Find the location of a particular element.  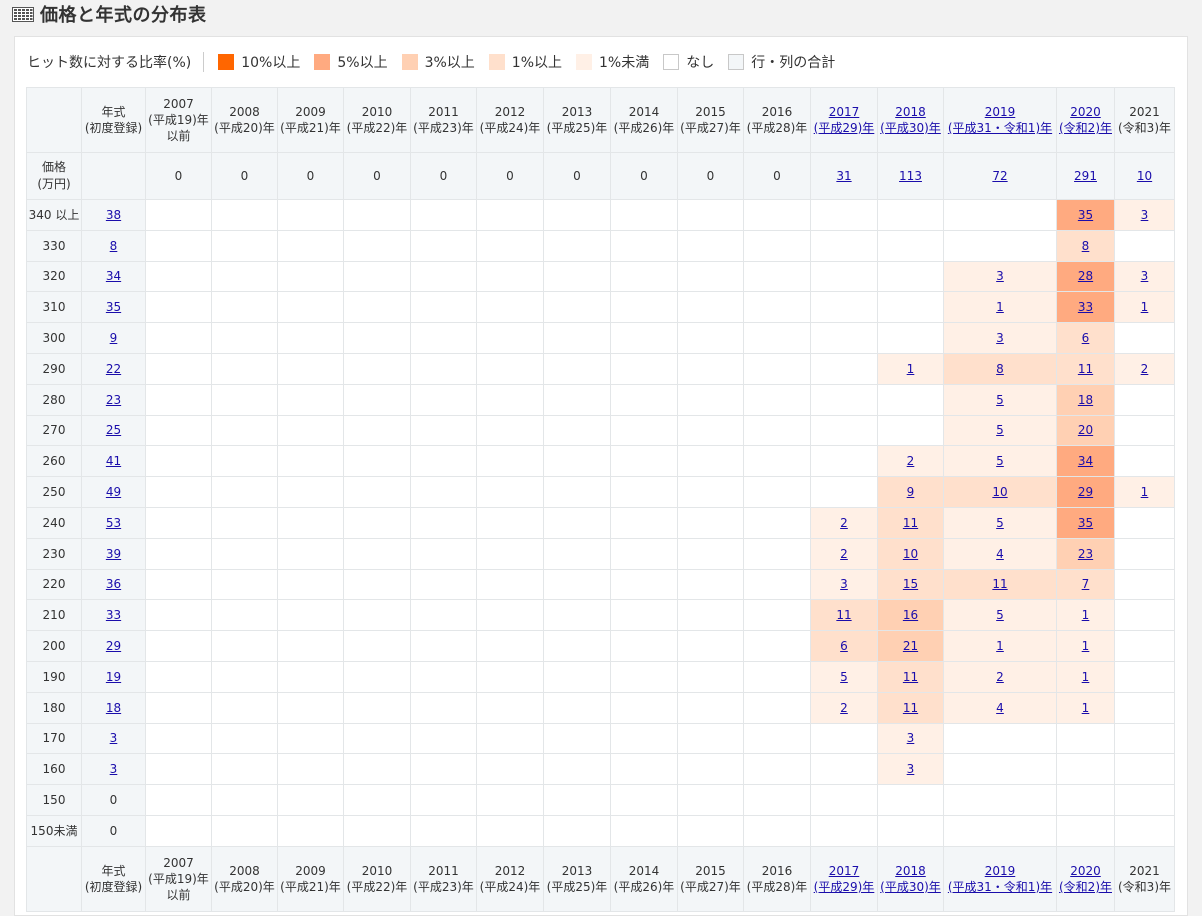

row-total-value: 8 is located at coordinates (114, 246).